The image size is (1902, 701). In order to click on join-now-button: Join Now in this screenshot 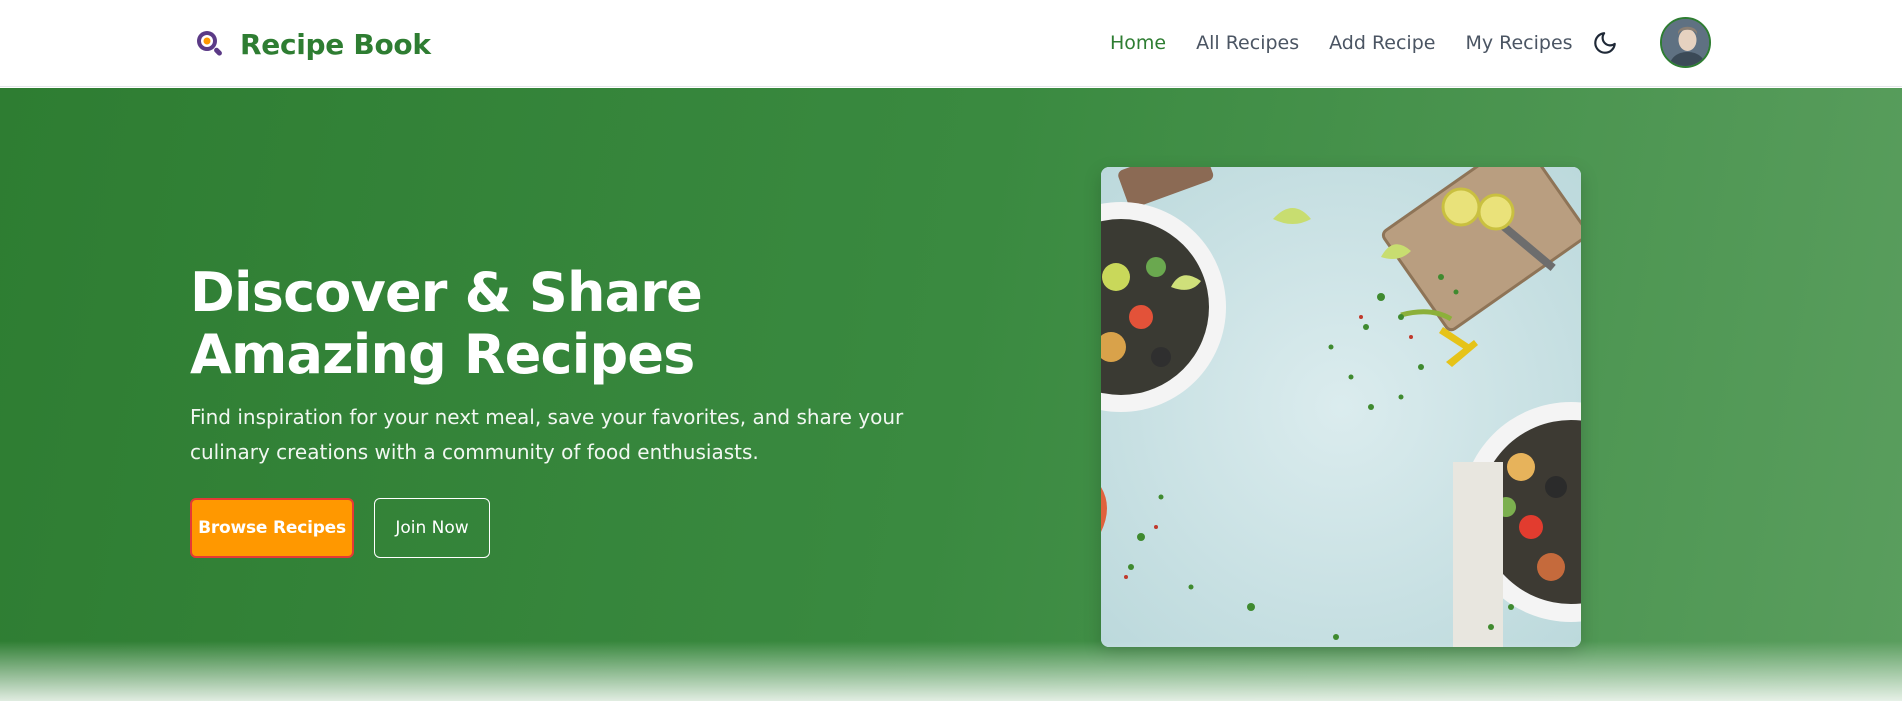, I will do `click(432, 528)`.